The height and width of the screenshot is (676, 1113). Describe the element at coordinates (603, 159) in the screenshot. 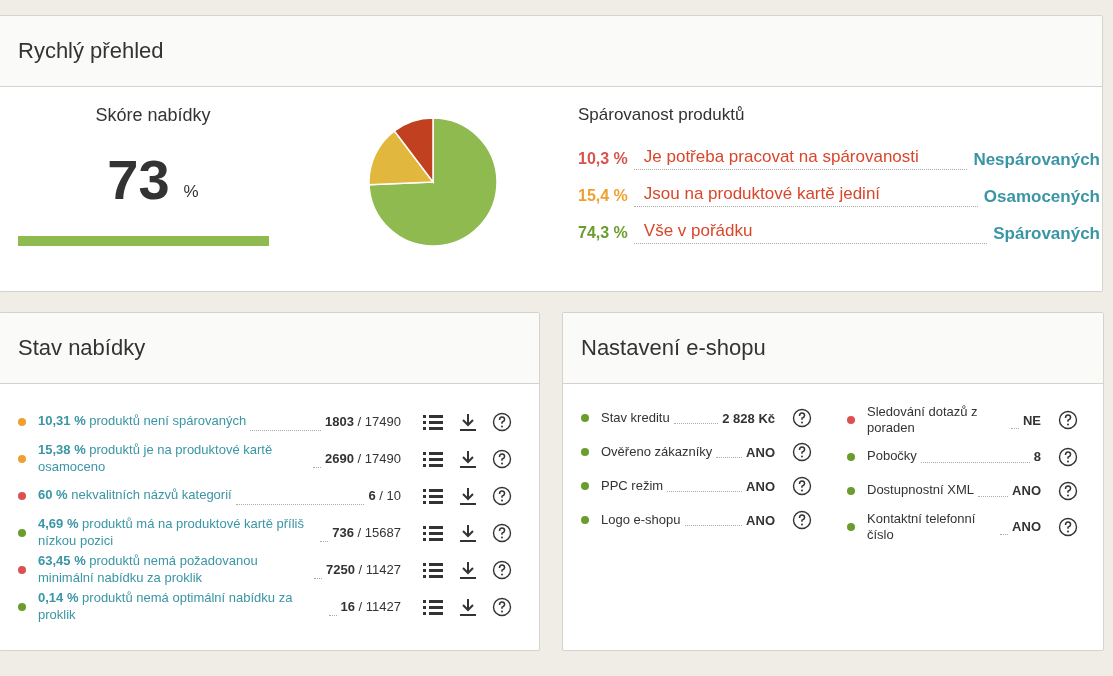

I see `pairing-percent: 10,3 %` at that location.